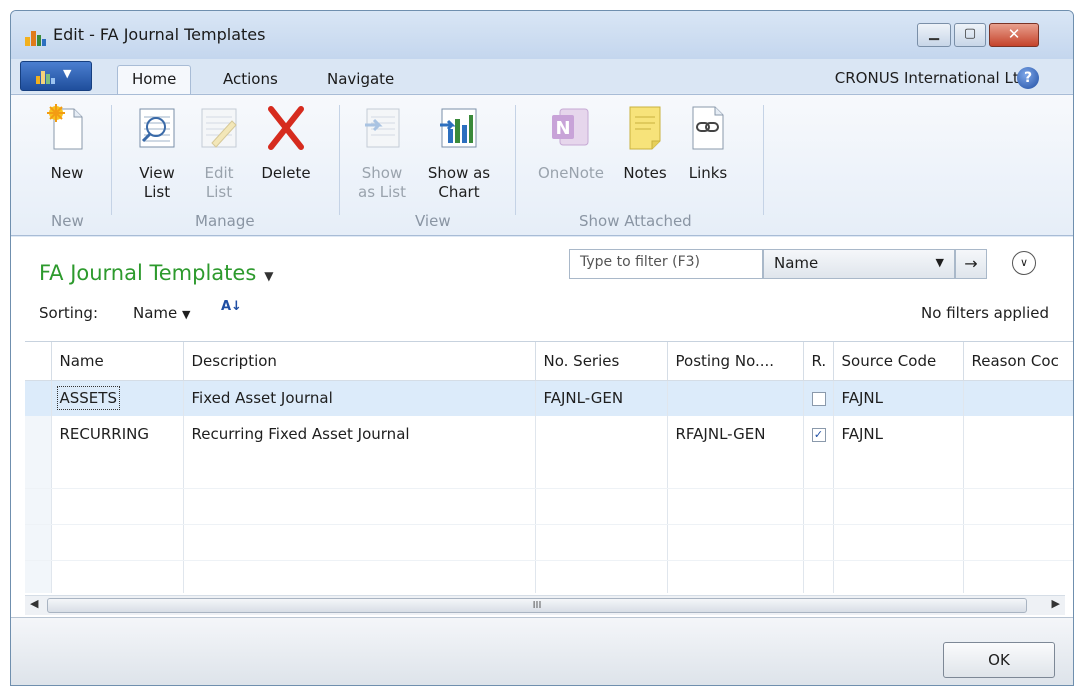 This screenshot has height=688, width=1078. What do you see at coordinates (359, 361) in the screenshot?
I see `column-header-description: Description` at bounding box center [359, 361].